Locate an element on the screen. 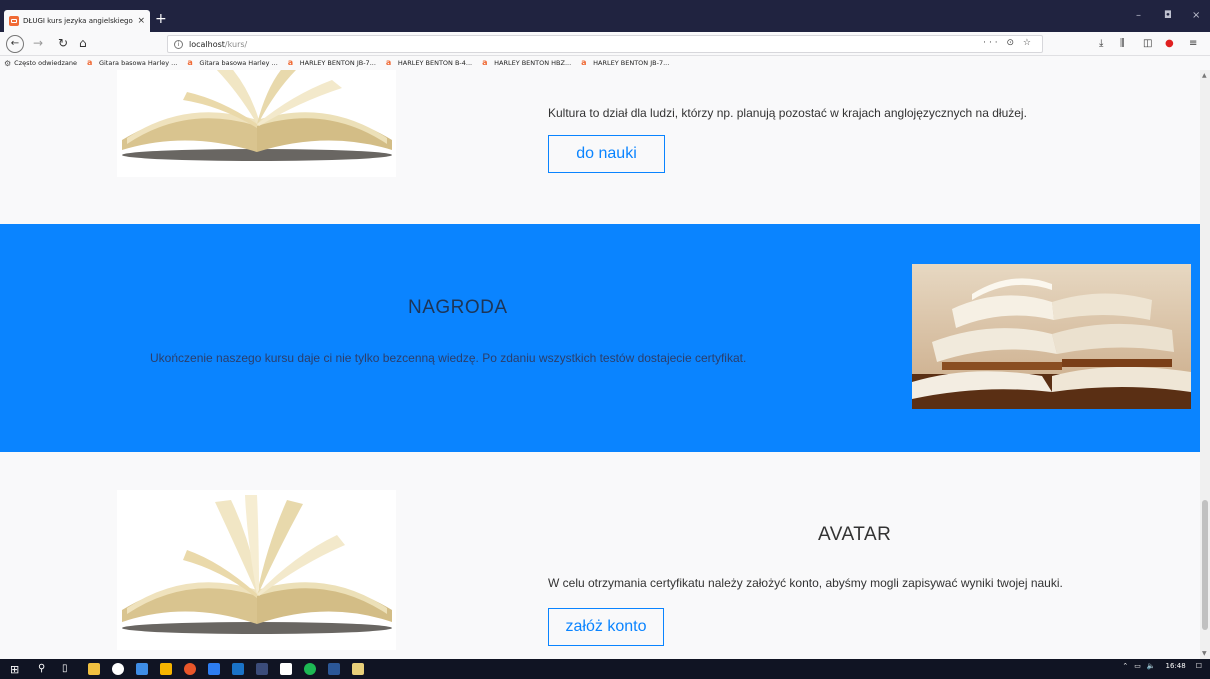  home-icon: ⌂ is located at coordinates (83, 43).